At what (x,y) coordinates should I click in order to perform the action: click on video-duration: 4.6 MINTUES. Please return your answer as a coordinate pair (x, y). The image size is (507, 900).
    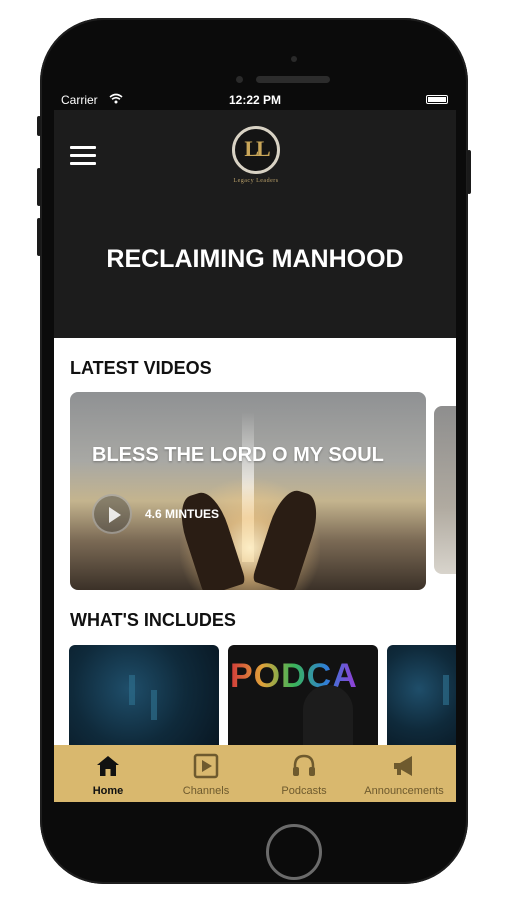
    Looking at the image, I should click on (182, 514).